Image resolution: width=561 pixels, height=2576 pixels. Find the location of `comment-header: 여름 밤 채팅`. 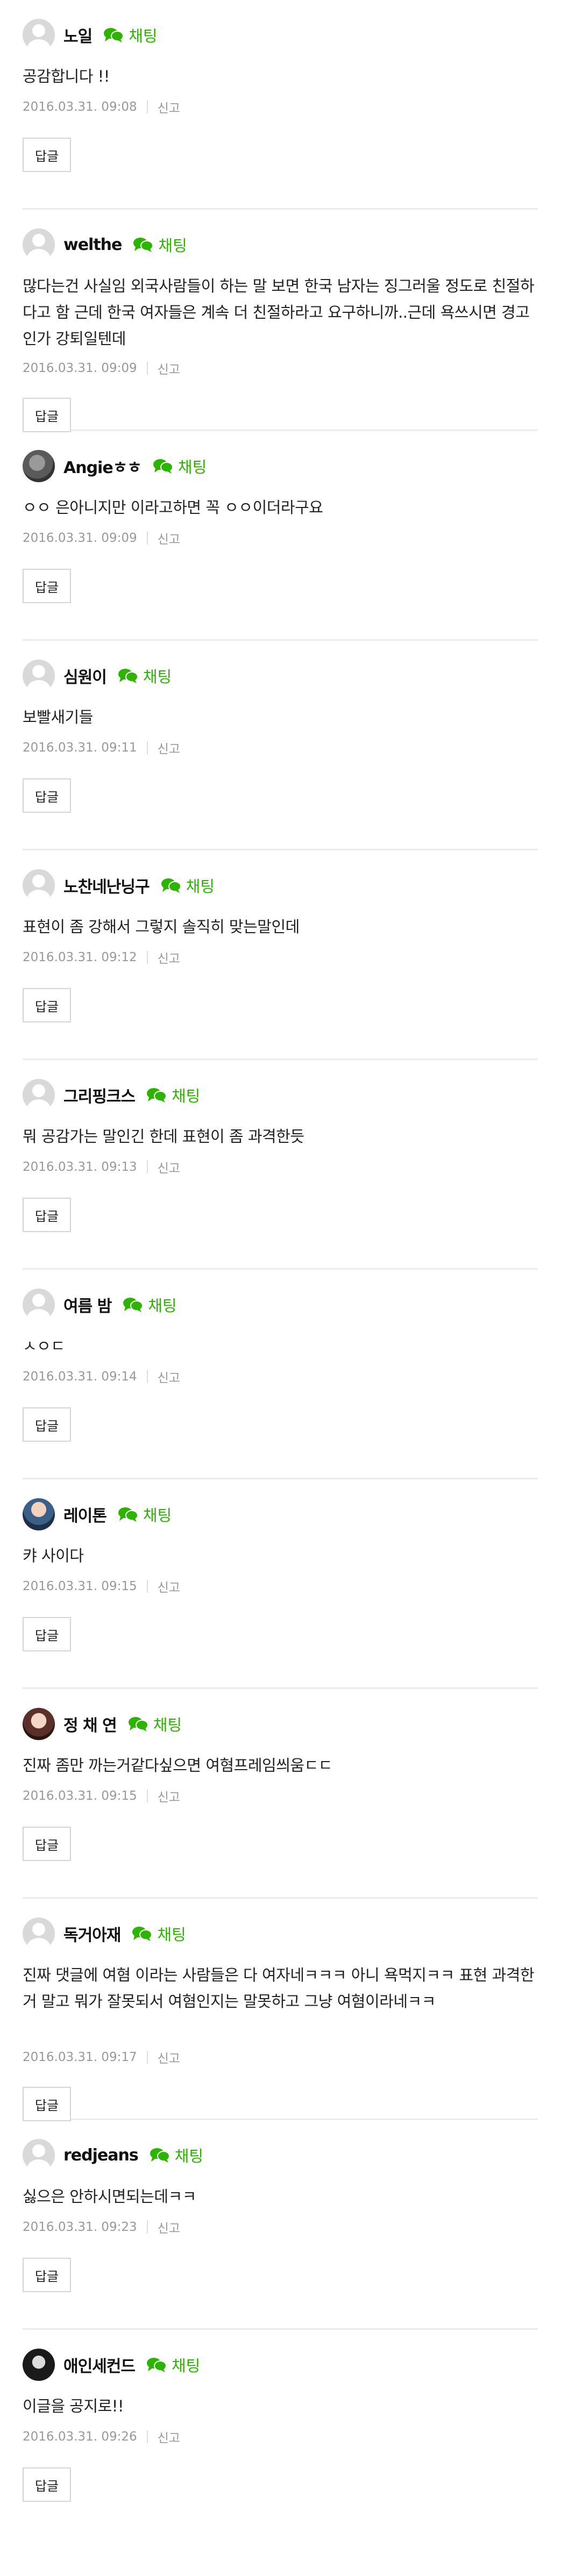

comment-header: 여름 밤 채팅 is located at coordinates (100, 1304).